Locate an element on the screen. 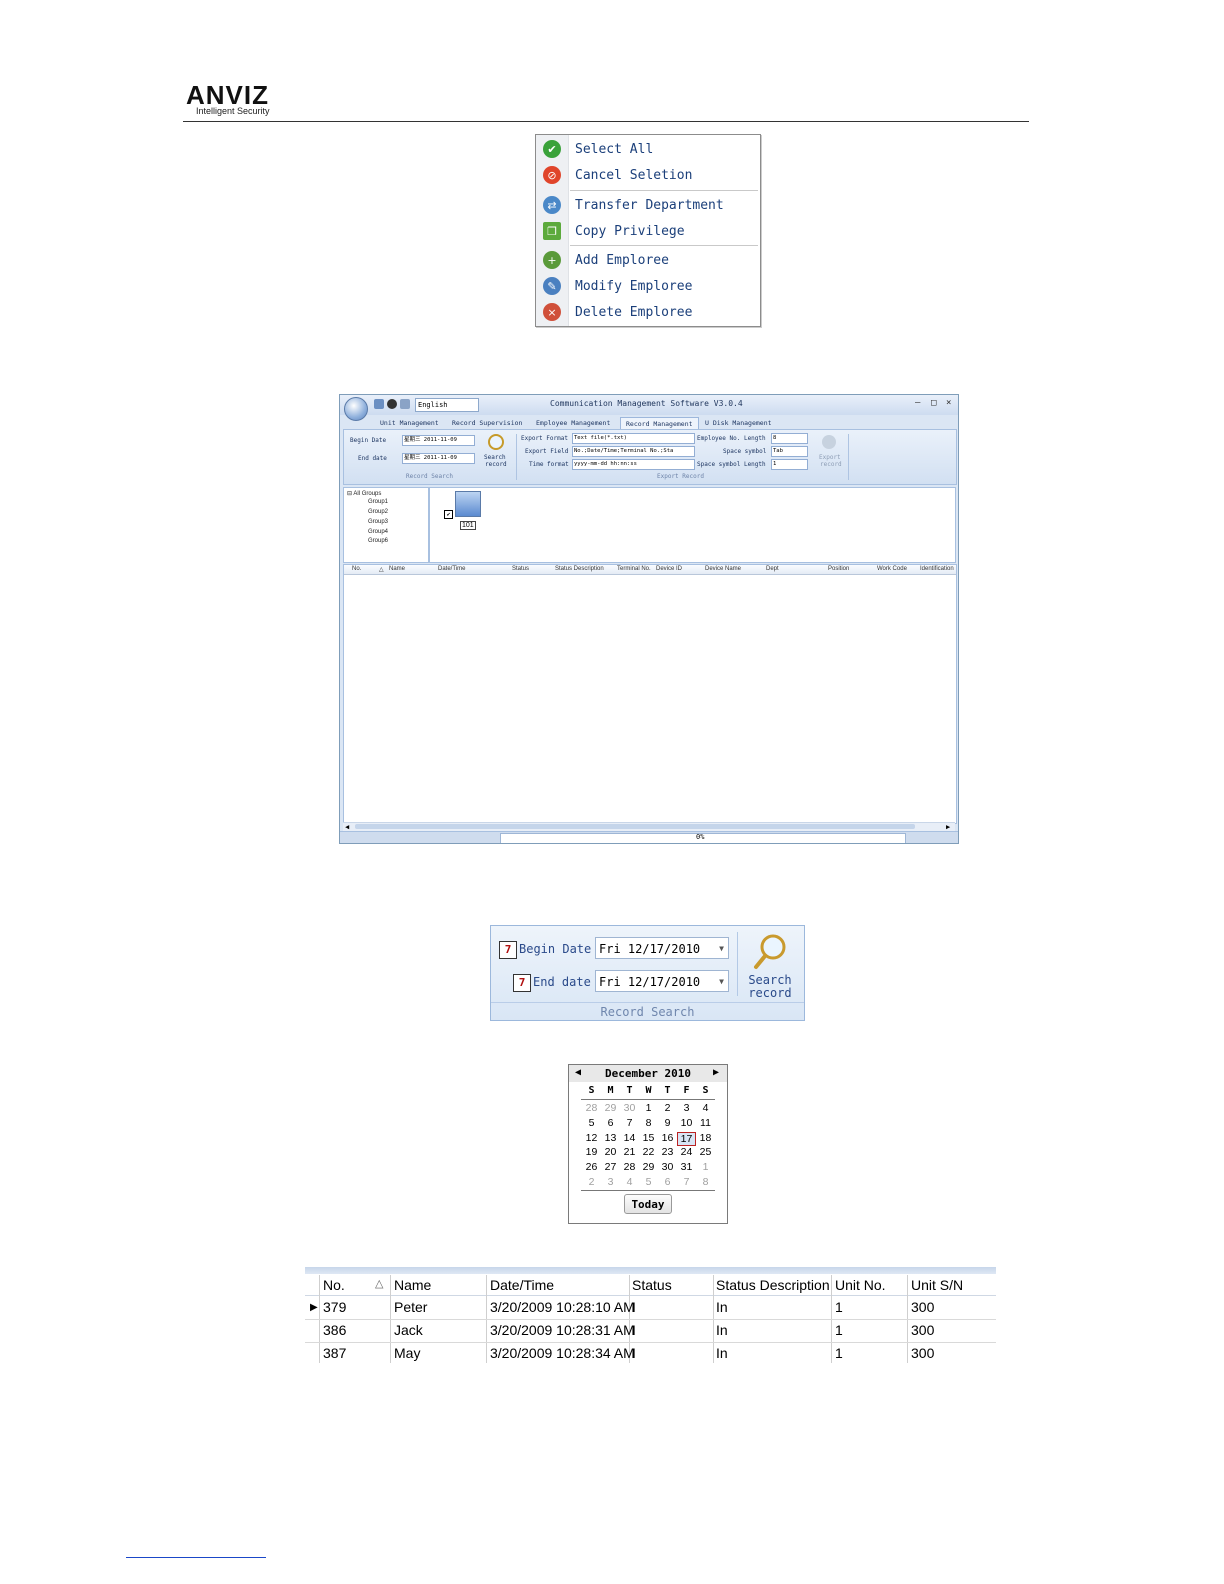 This screenshot has height=1584, width=1224. calendar-day: 17 is located at coordinates (686, 1138).